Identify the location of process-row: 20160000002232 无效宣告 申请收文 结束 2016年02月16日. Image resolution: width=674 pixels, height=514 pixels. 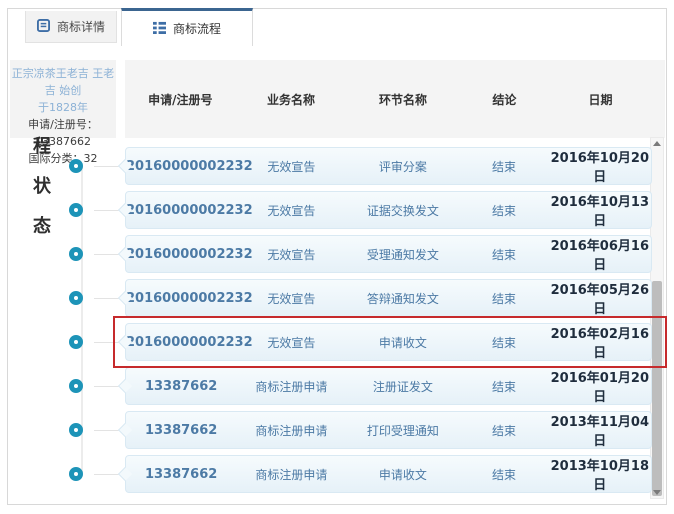
(337, 342).